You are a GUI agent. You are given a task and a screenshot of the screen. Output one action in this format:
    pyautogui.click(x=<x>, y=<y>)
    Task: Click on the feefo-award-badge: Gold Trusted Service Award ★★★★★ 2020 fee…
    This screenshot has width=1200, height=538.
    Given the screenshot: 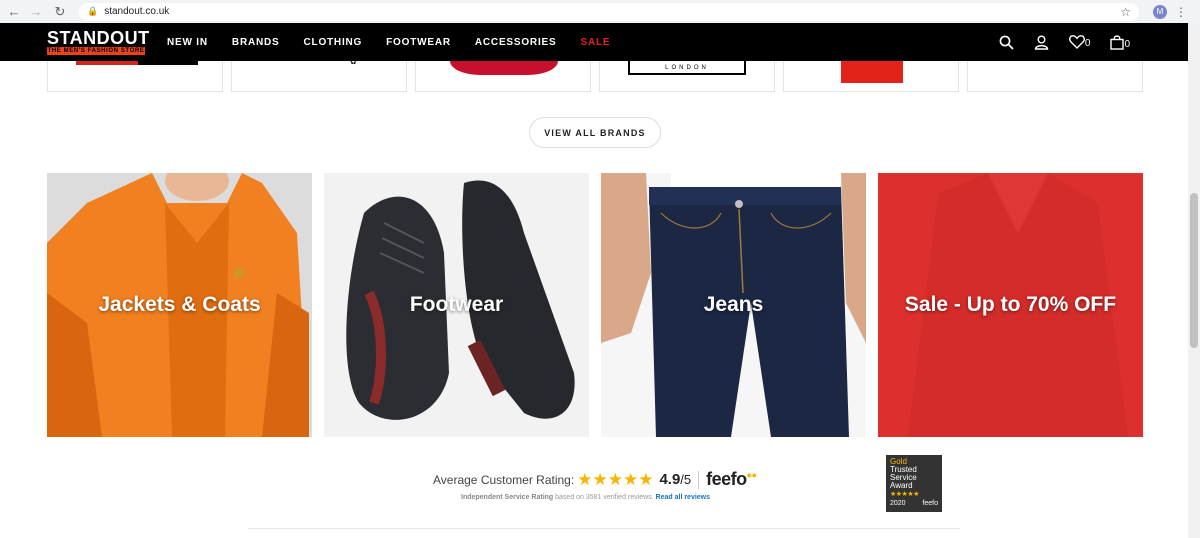 What is the action you would take?
    pyautogui.click(x=914, y=483)
    